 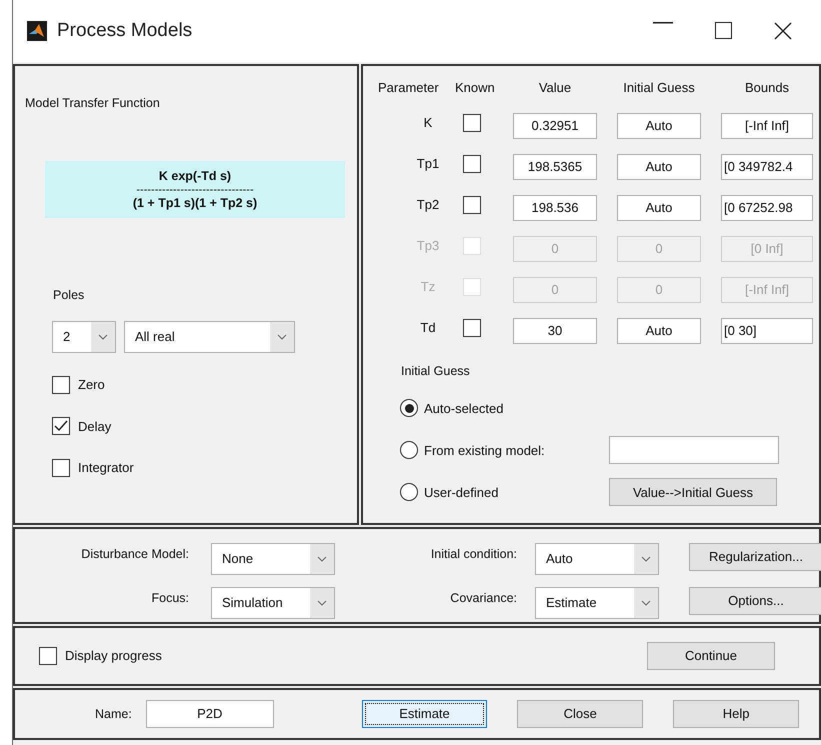 I want to click on field-label: Focus:, so click(x=170, y=598).